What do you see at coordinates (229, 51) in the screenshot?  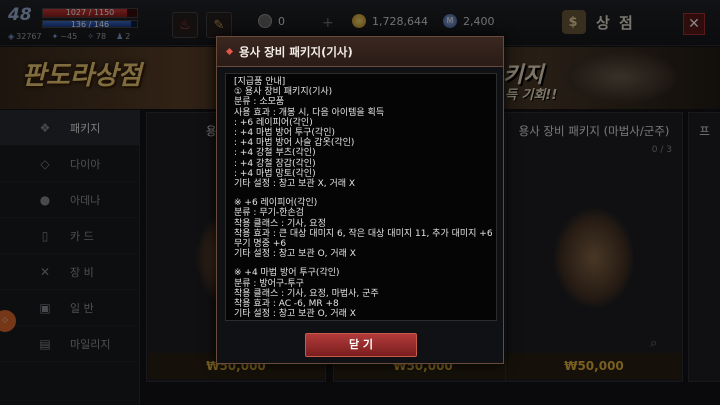 I see `diamond-bullet-icon` at bounding box center [229, 51].